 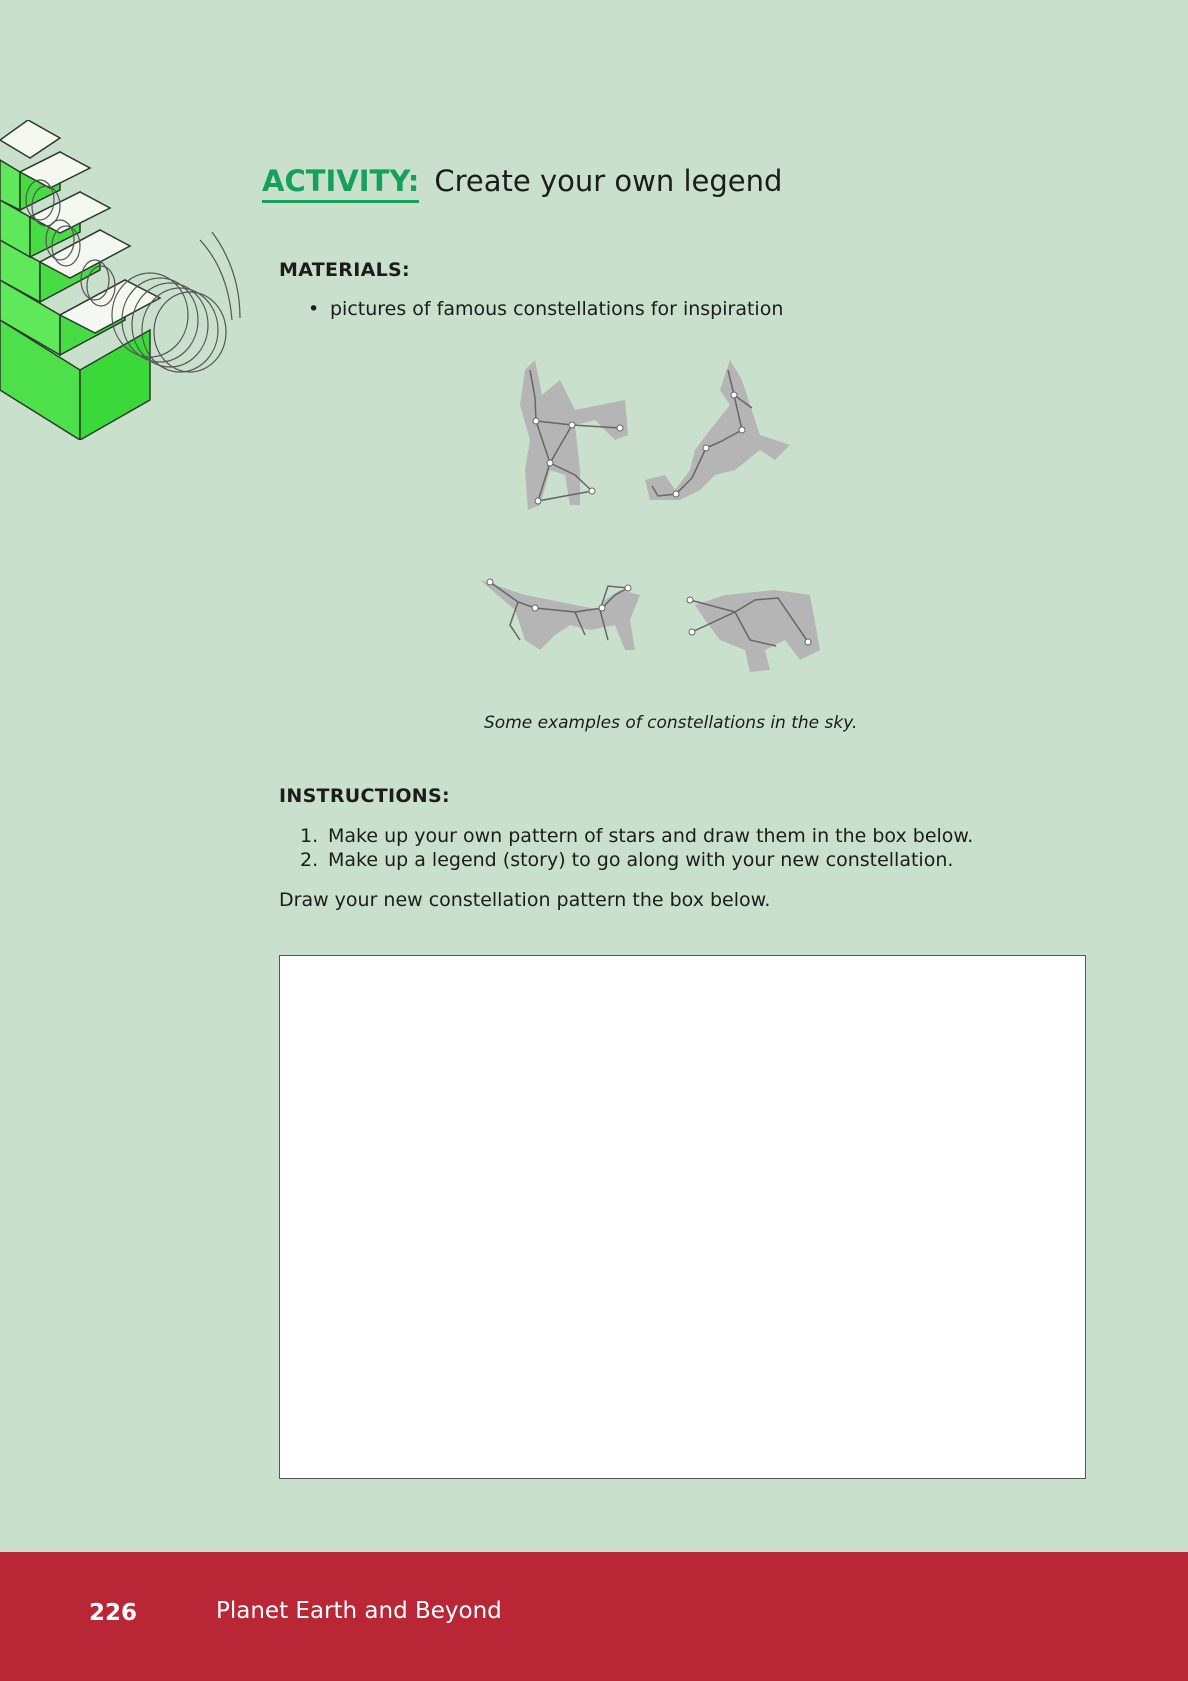 What do you see at coordinates (594, 1616) in the screenshot?
I see `page-footer: 226 Planet Earth and Beyond` at bounding box center [594, 1616].